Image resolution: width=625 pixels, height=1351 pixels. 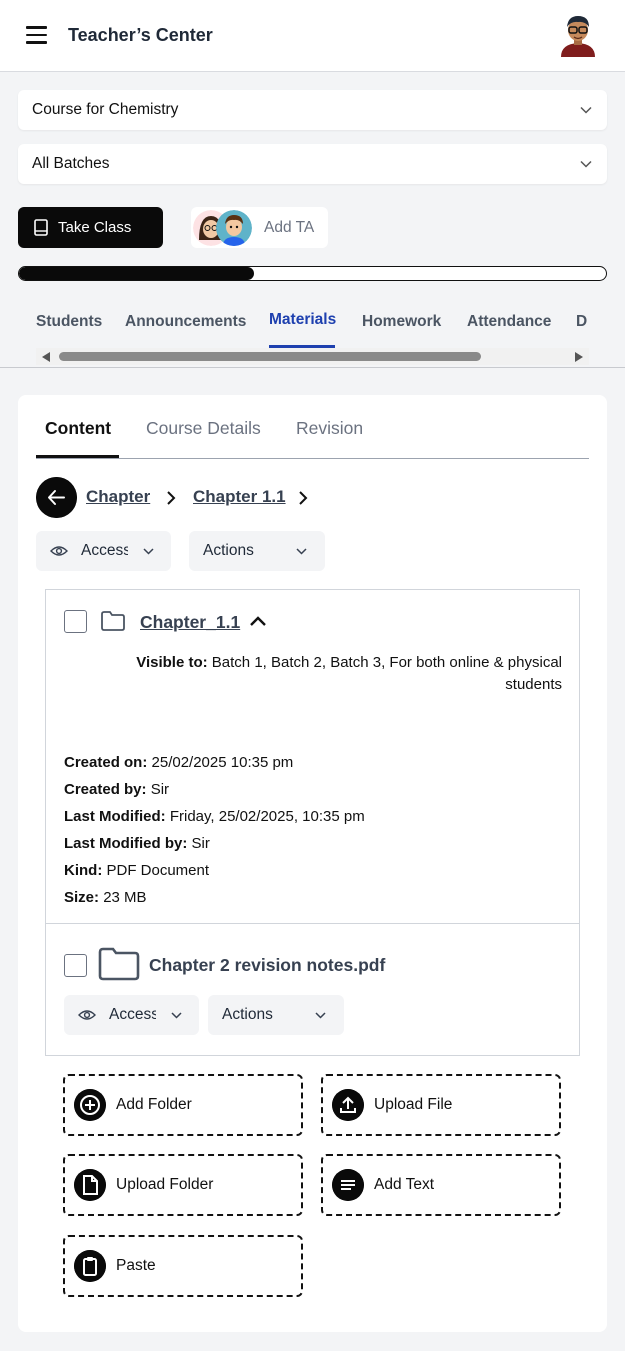 What do you see at coordinates (214, 897) in the screenshot?
I see `meta-row: Size: 23 MB` at bounding box center [214, 897].